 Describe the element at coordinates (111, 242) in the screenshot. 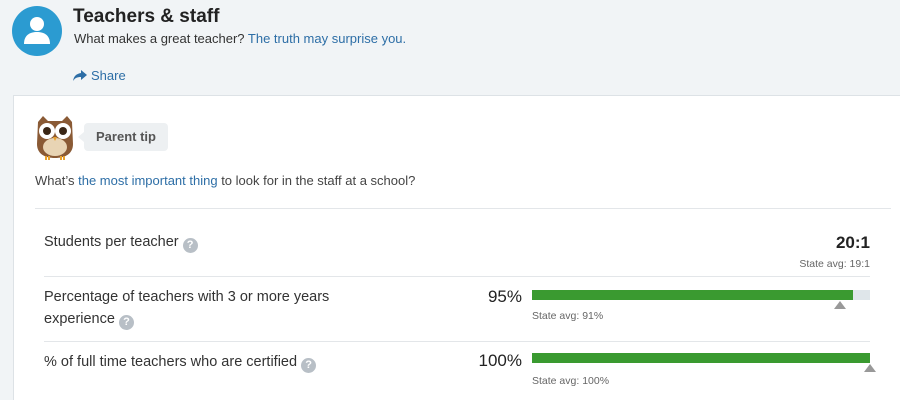

I see `row-label-text: Students per teacher` at that location.